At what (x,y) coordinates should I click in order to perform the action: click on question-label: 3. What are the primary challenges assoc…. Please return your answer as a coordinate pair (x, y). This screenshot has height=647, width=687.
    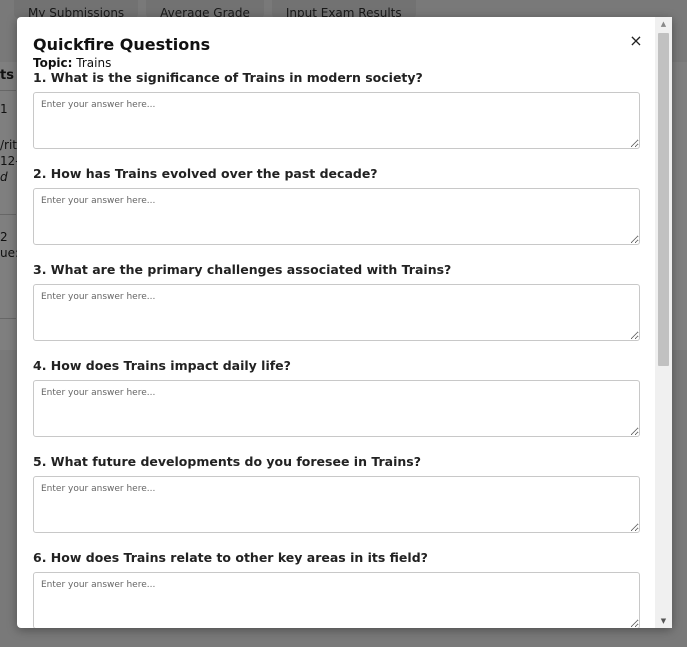
    Looking at the image, I should click on (242, 269).